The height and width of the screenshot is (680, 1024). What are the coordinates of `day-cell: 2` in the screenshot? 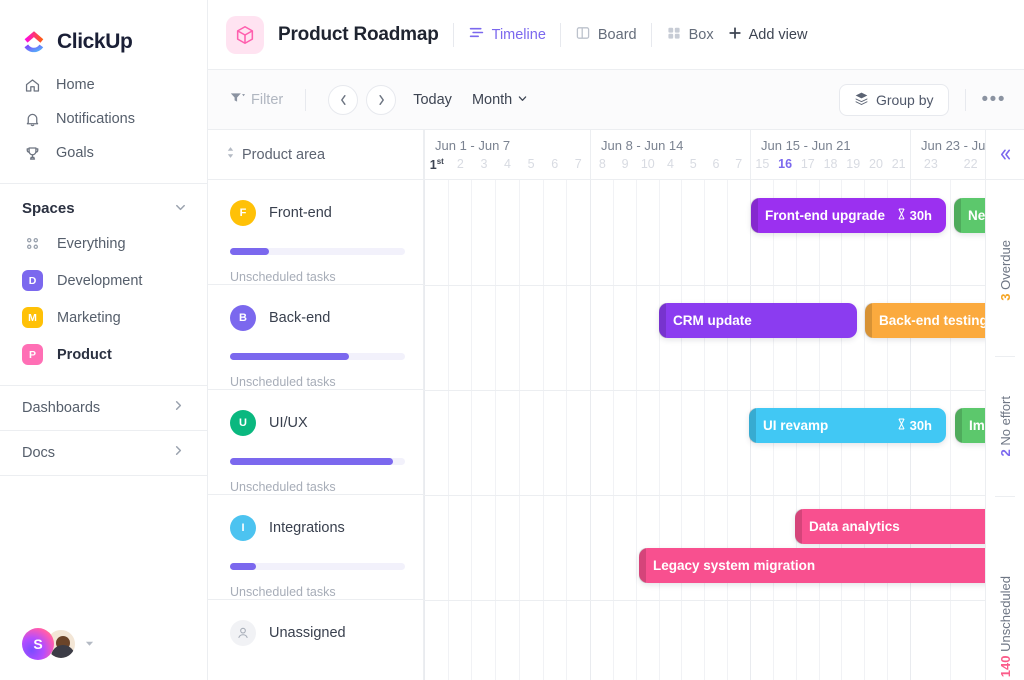 It's located at (461, 164).